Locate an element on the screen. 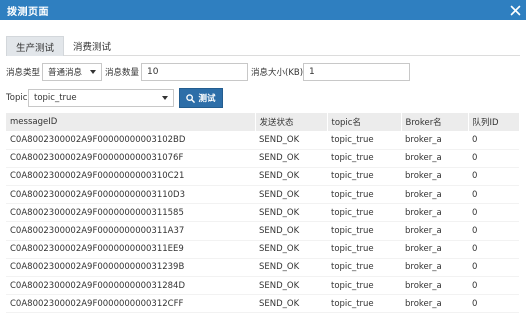  message-count-label: 消息数量 is located at coordinates (122, 73).